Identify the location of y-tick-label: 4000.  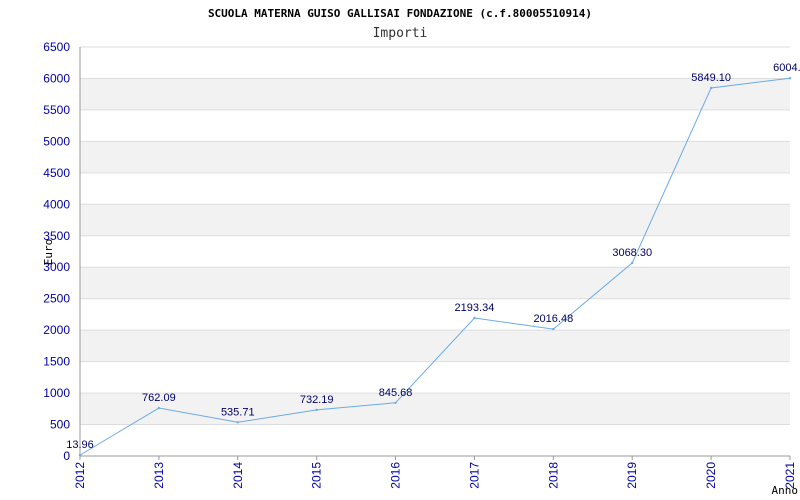
(56, 204).